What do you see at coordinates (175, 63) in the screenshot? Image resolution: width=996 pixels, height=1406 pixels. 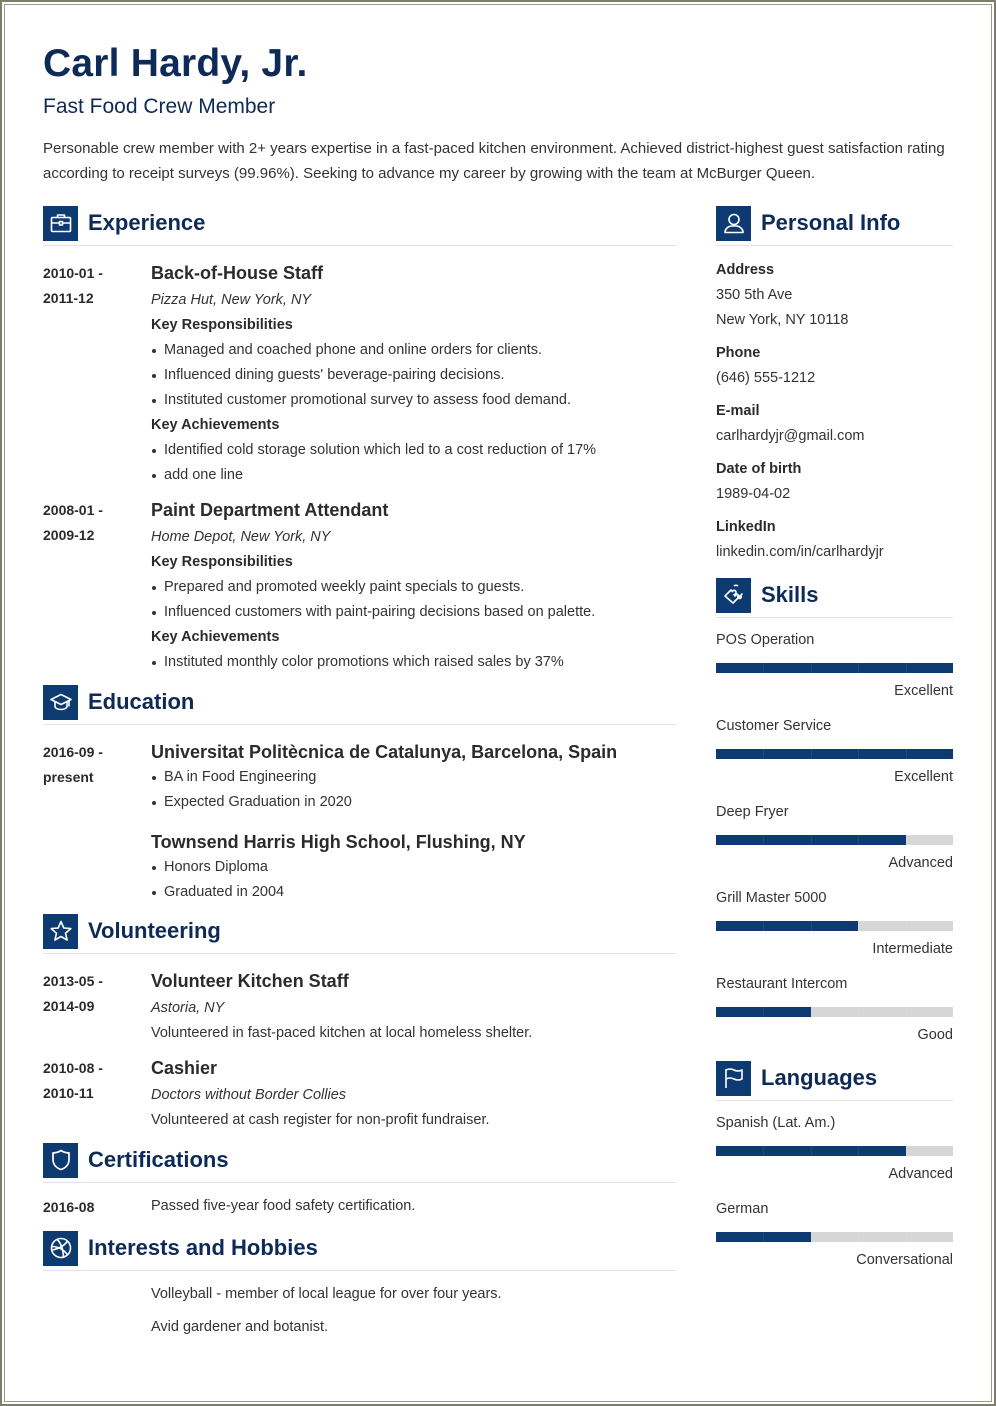 I see `candidate-name: Carl Hardy, Jr.` at bounding box center [175, 63].